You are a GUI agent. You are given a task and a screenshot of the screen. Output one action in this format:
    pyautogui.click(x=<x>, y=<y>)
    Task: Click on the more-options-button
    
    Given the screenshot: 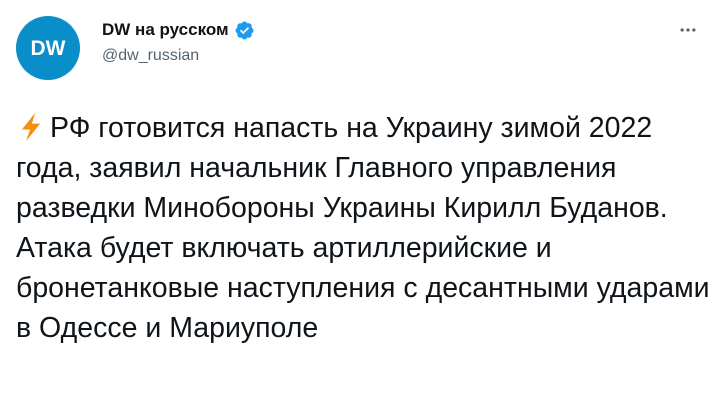 What is the action you would take?
    pyautogui.click(x=688, y=30)
    